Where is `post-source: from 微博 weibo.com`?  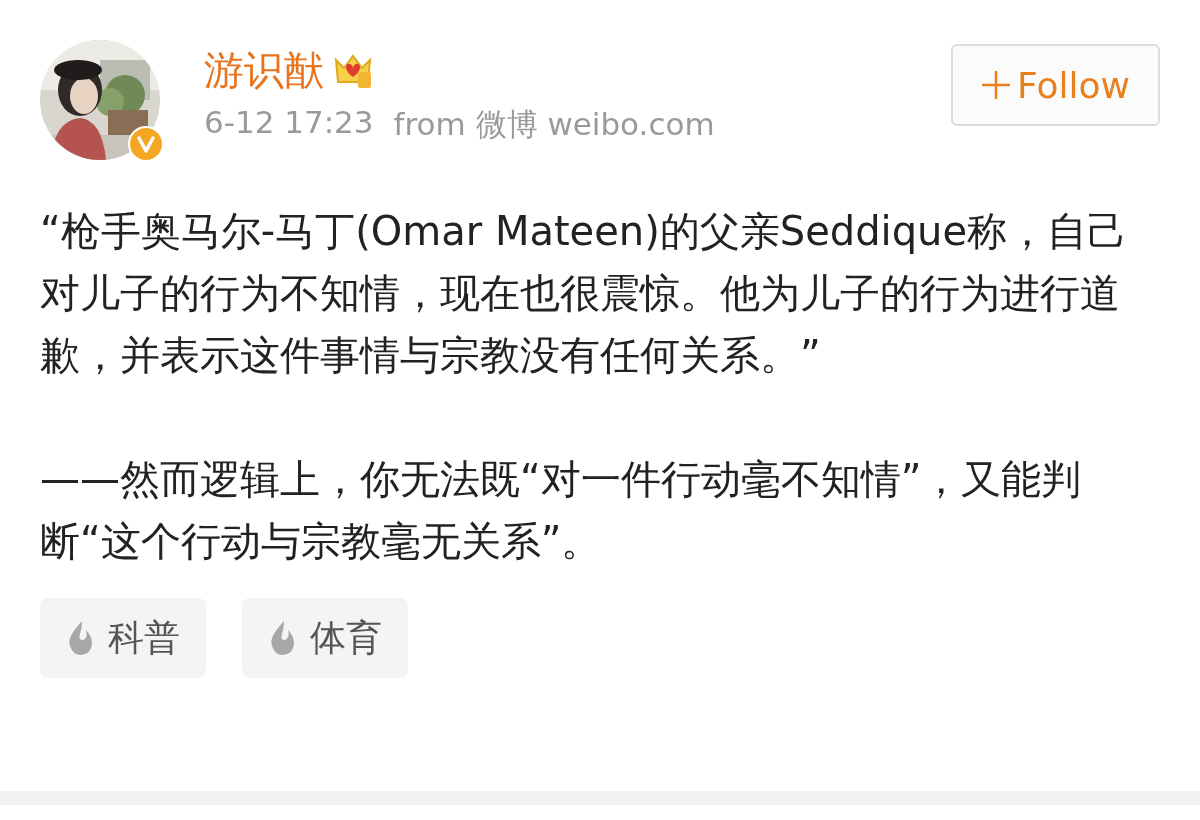 post-source: from 微博 weibo.com is located at coordinates (554, 124).